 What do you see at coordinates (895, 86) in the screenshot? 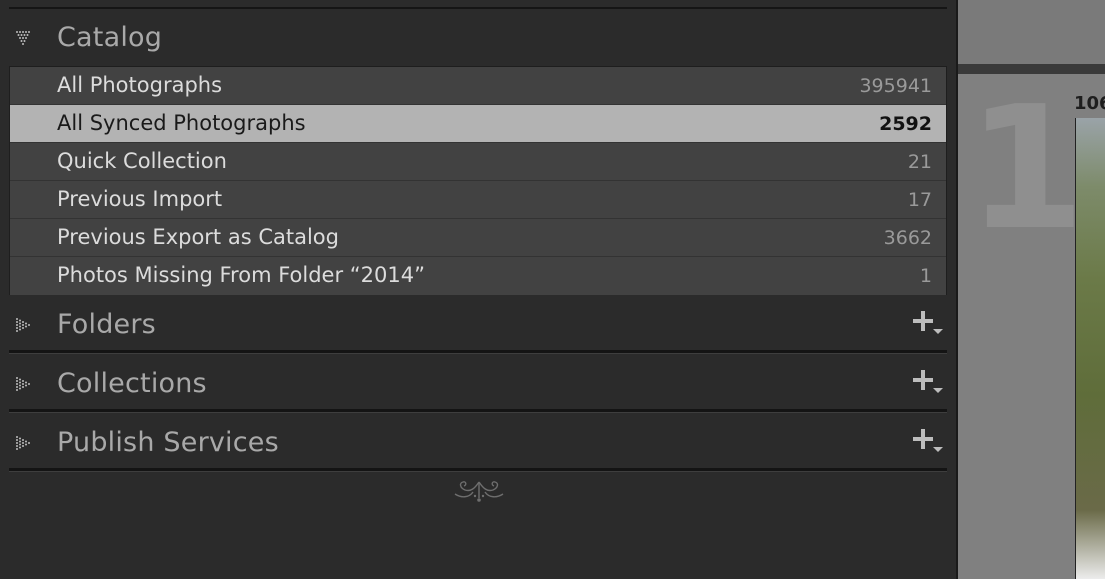
I see `list-item-count: 395941` at bounding box center [895, 86].